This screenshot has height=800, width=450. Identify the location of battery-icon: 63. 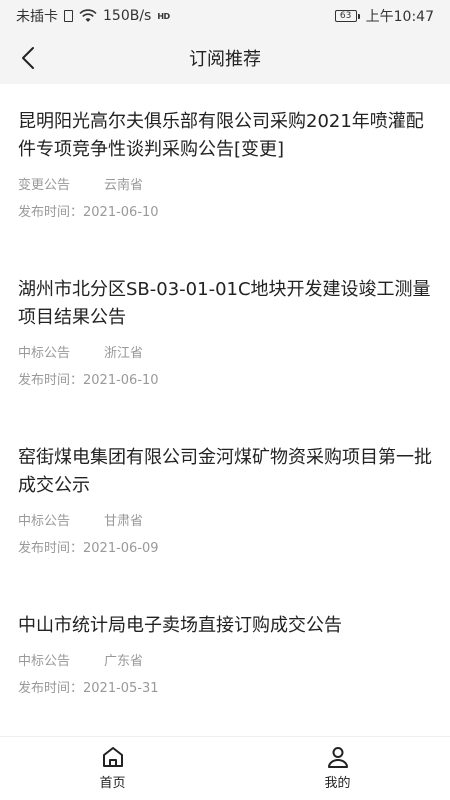
(347, 16).